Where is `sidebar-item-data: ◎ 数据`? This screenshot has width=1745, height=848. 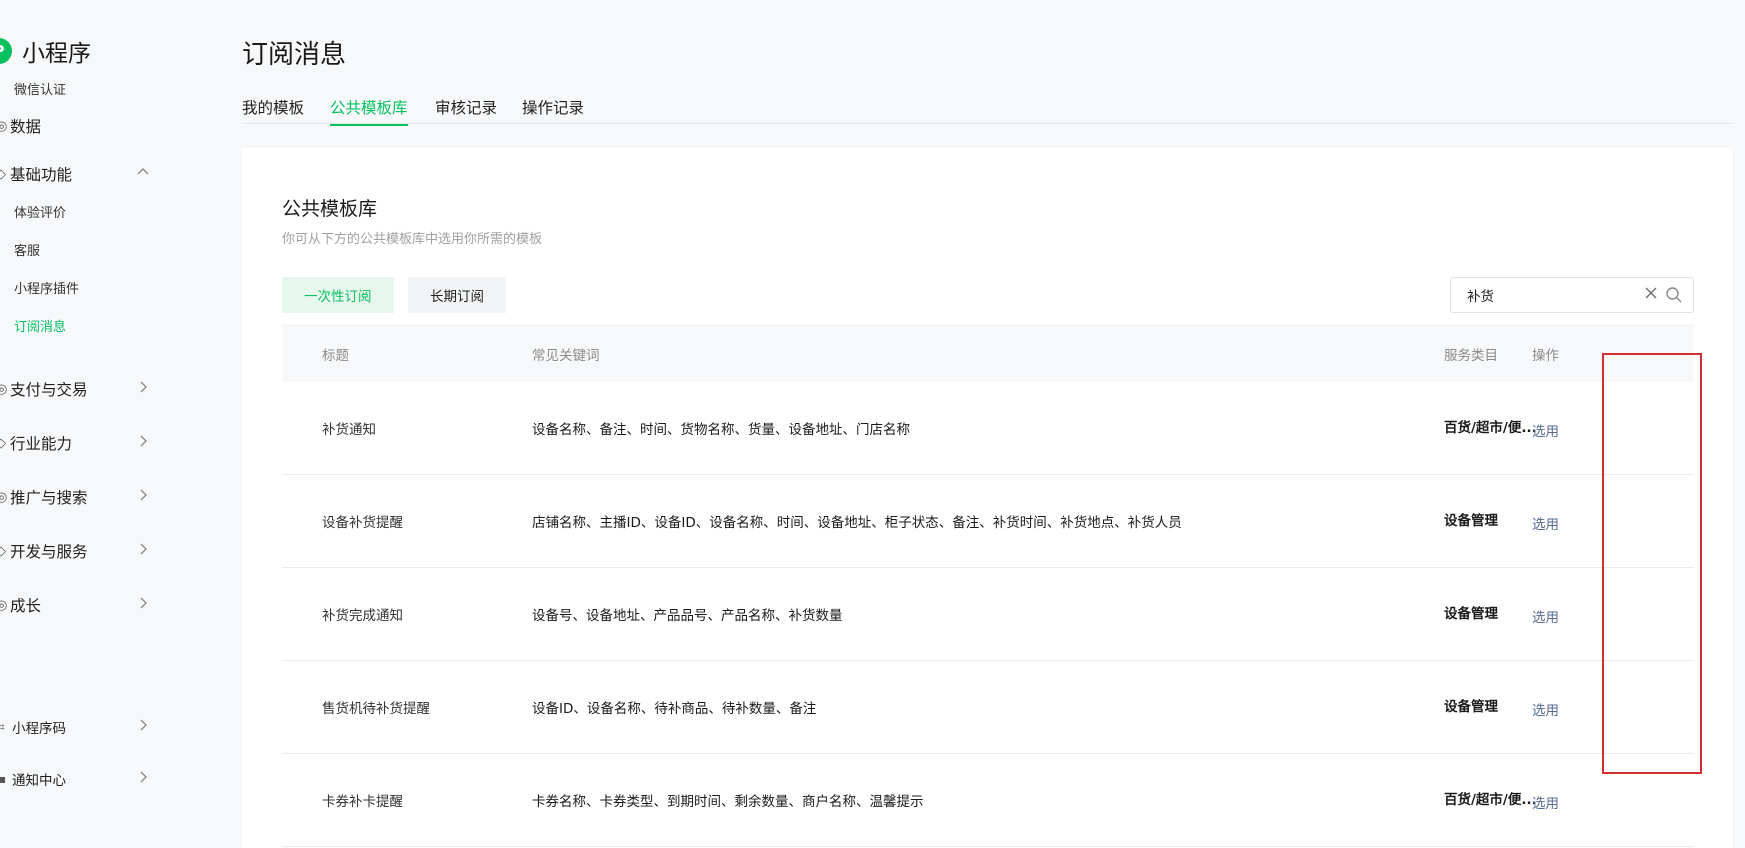 sidebar-item-data: ◎ 数据 is located at coordinates (80, 126).